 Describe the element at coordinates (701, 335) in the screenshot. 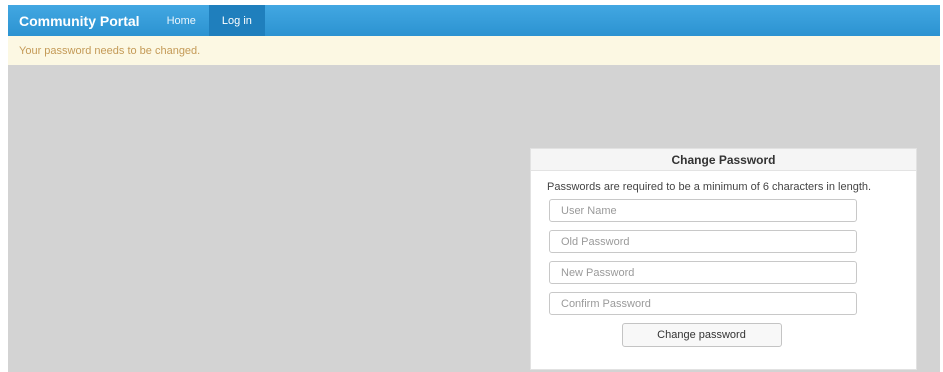

I see `change-password-button: Change password` at that location.